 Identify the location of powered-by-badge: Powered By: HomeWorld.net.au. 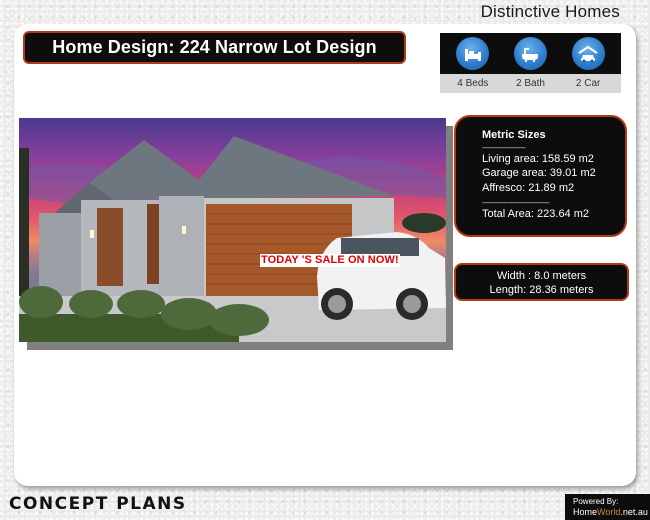
(607, 507).